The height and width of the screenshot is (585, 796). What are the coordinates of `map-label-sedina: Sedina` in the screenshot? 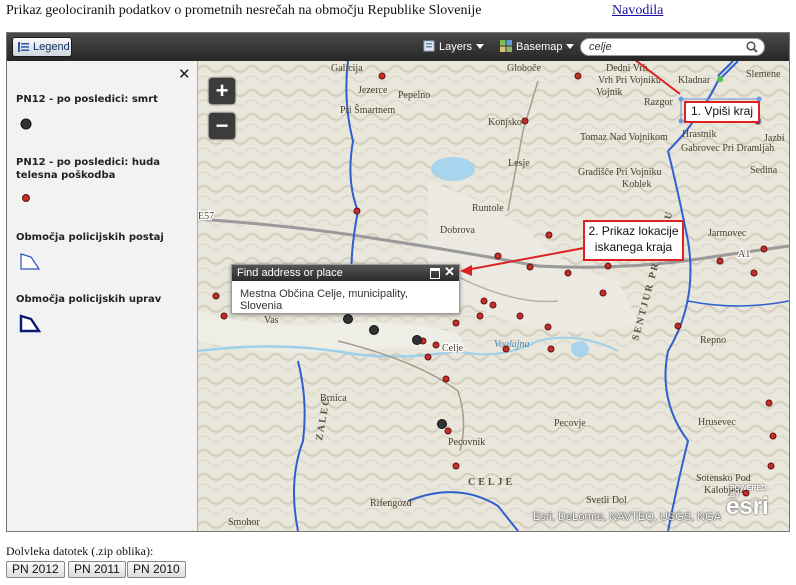 It's located at (764, 170).